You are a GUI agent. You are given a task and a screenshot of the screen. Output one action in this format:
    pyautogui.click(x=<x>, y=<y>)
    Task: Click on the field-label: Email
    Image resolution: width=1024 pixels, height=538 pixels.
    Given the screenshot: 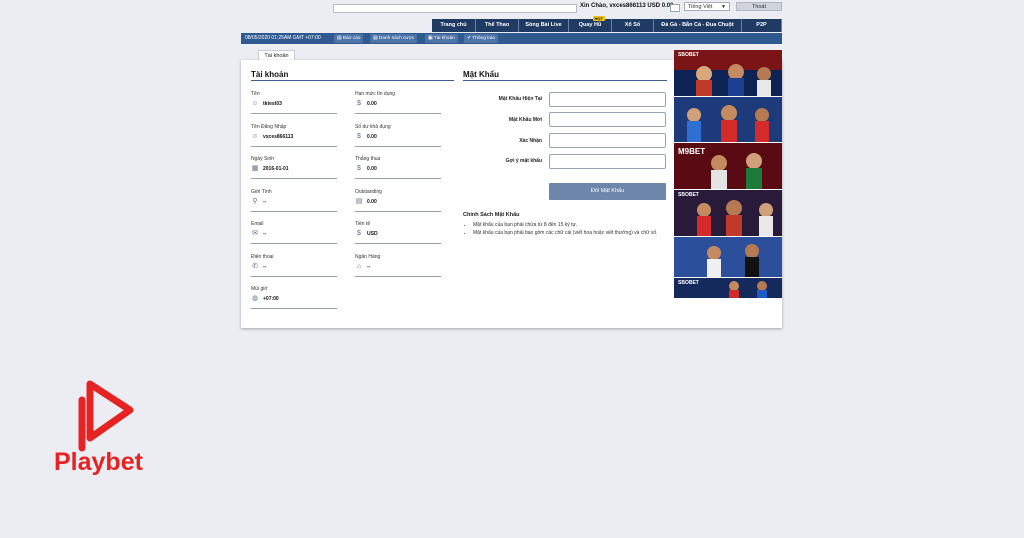 What is the action you would take?
    pyautogui.click(x=257, y=224)
    